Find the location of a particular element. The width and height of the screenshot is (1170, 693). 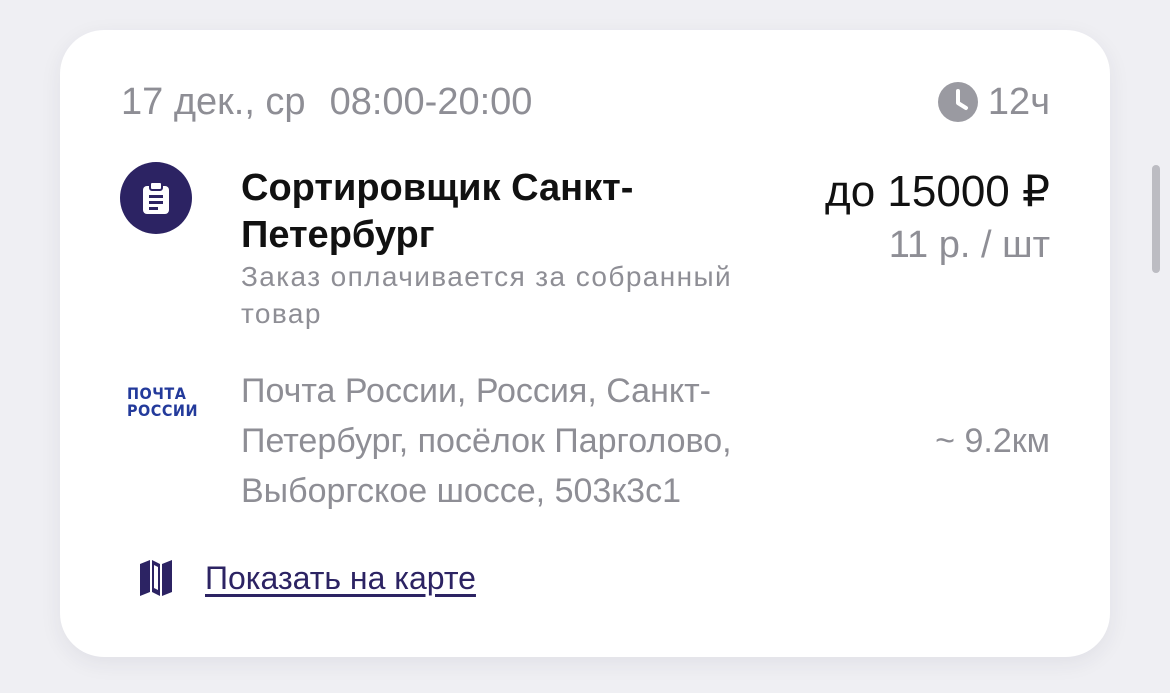

job-distance: ~ 9.2км is located at coordinates (992, 441).